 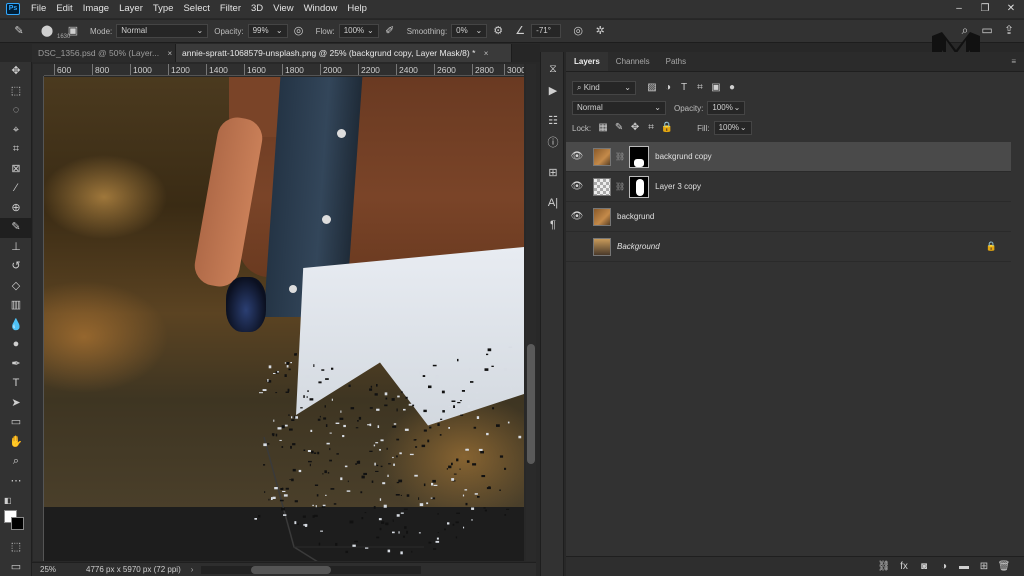 I want to click on delete-layer-icon: 🗑, so click(x=1004, y=567).